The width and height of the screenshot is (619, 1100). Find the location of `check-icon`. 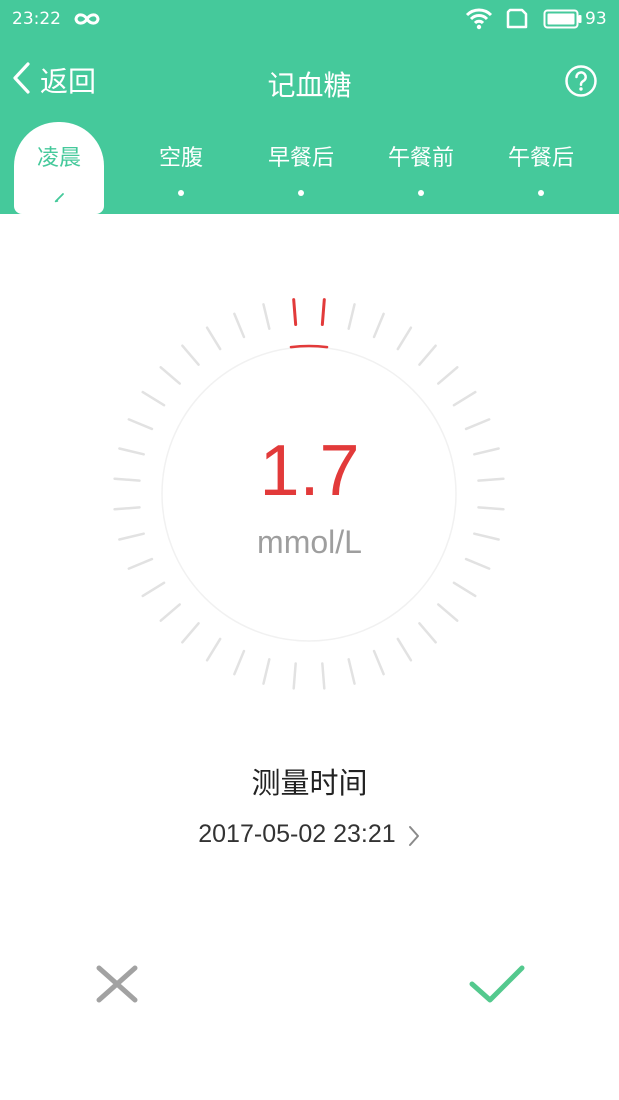

check-icon is located at coordinates (497, 988).